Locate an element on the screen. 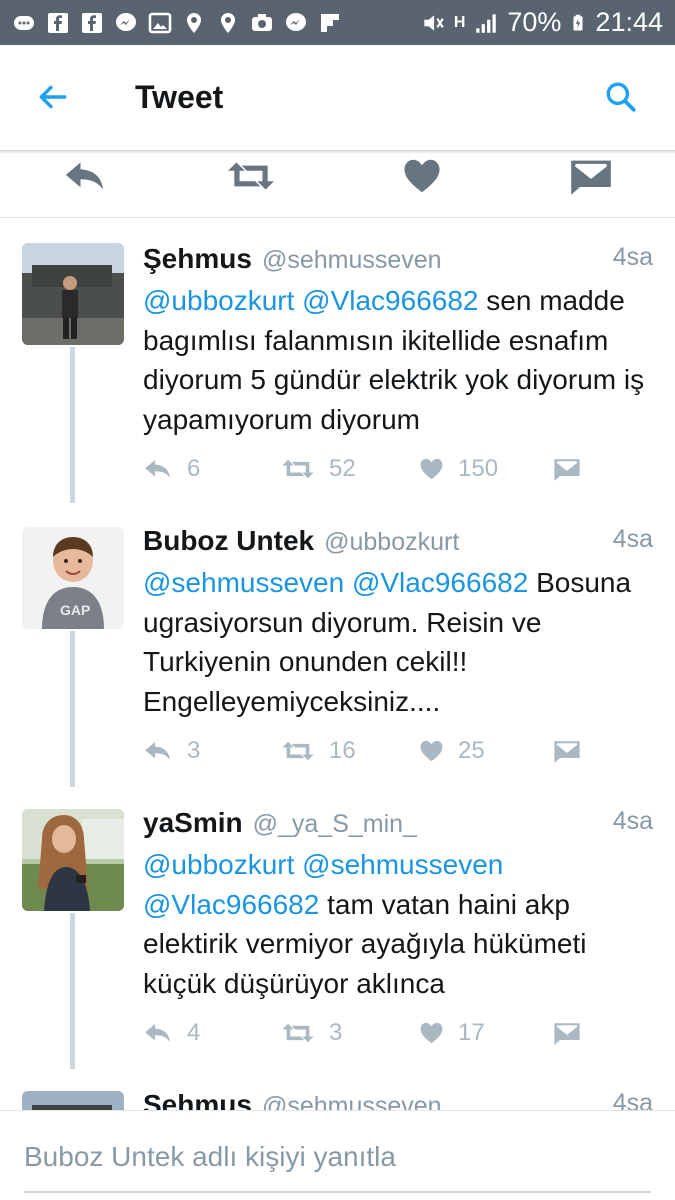 Image resolution: width=675 pixels, height=1200 pixels. retweet-button: 52 is located at coordinates (318, 469).